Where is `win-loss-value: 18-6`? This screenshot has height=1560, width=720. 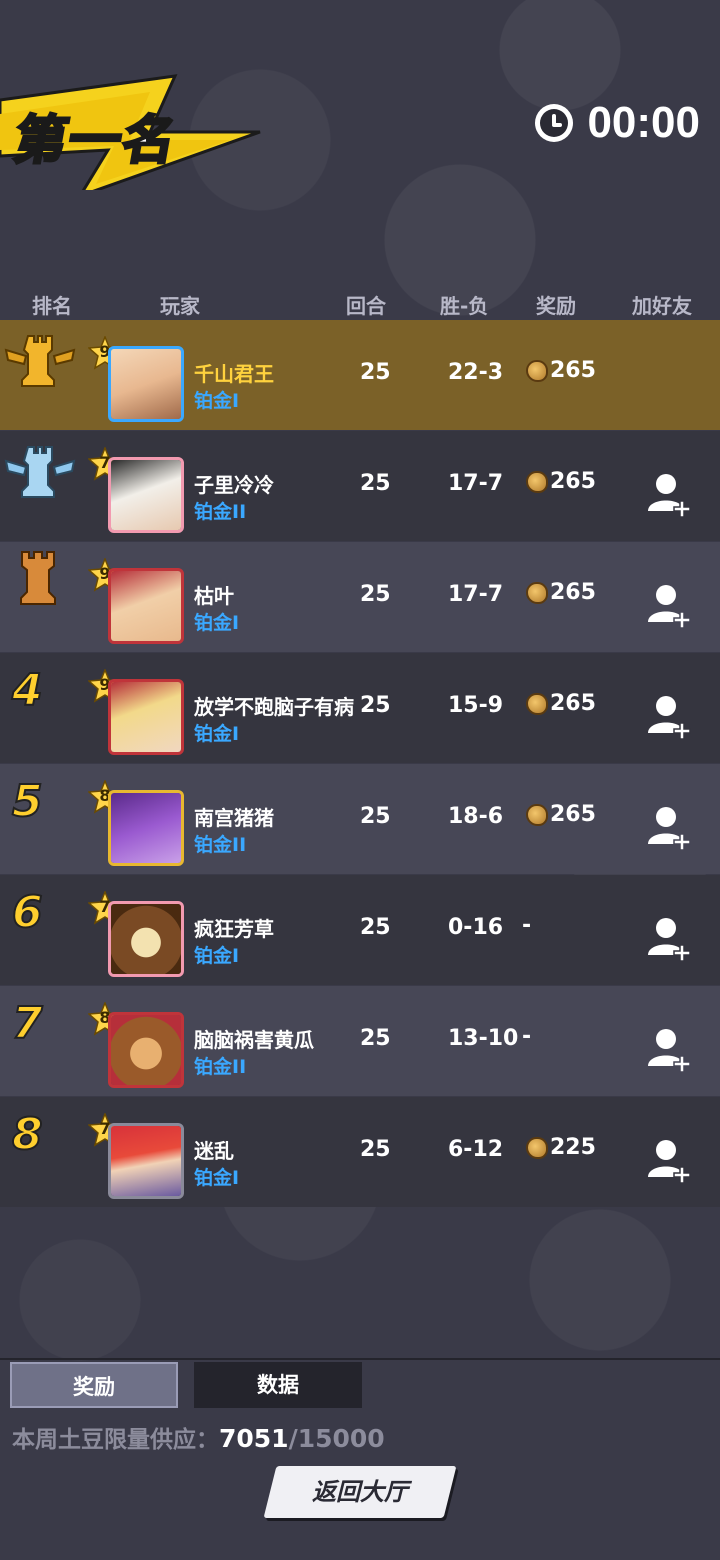
win-loss-value: 18-6 is located at coordinates (476, 816).